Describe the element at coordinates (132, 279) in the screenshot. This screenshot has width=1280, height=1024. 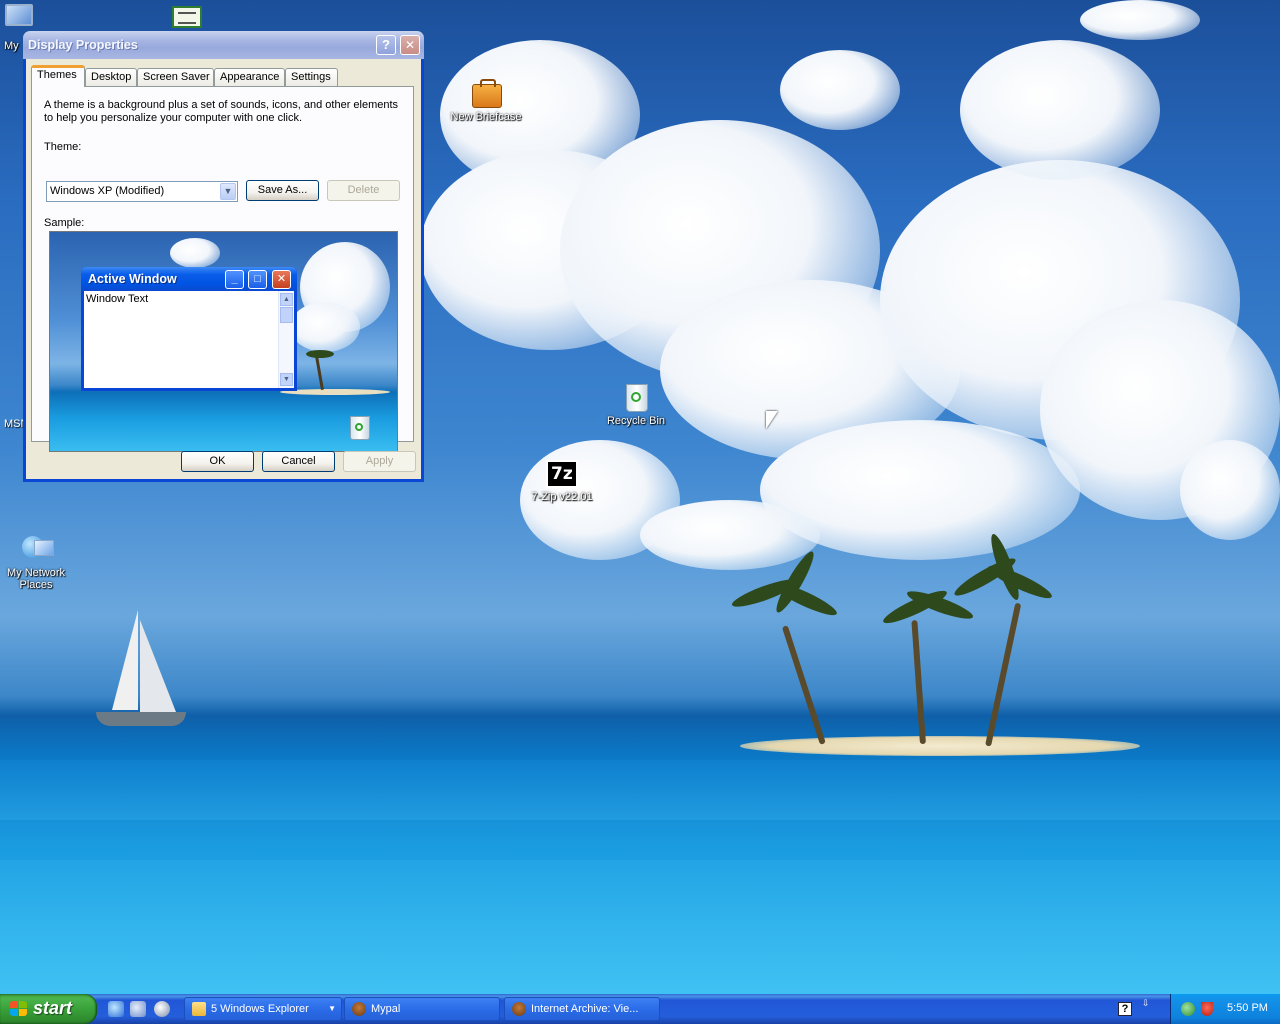
I see `preview-window-title: Active Window` at that location.